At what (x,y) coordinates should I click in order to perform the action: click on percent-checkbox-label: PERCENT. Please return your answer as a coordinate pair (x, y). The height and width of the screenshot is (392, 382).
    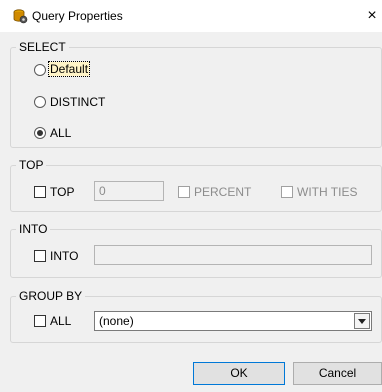
    Looking at the image, I should click on (223, 192).